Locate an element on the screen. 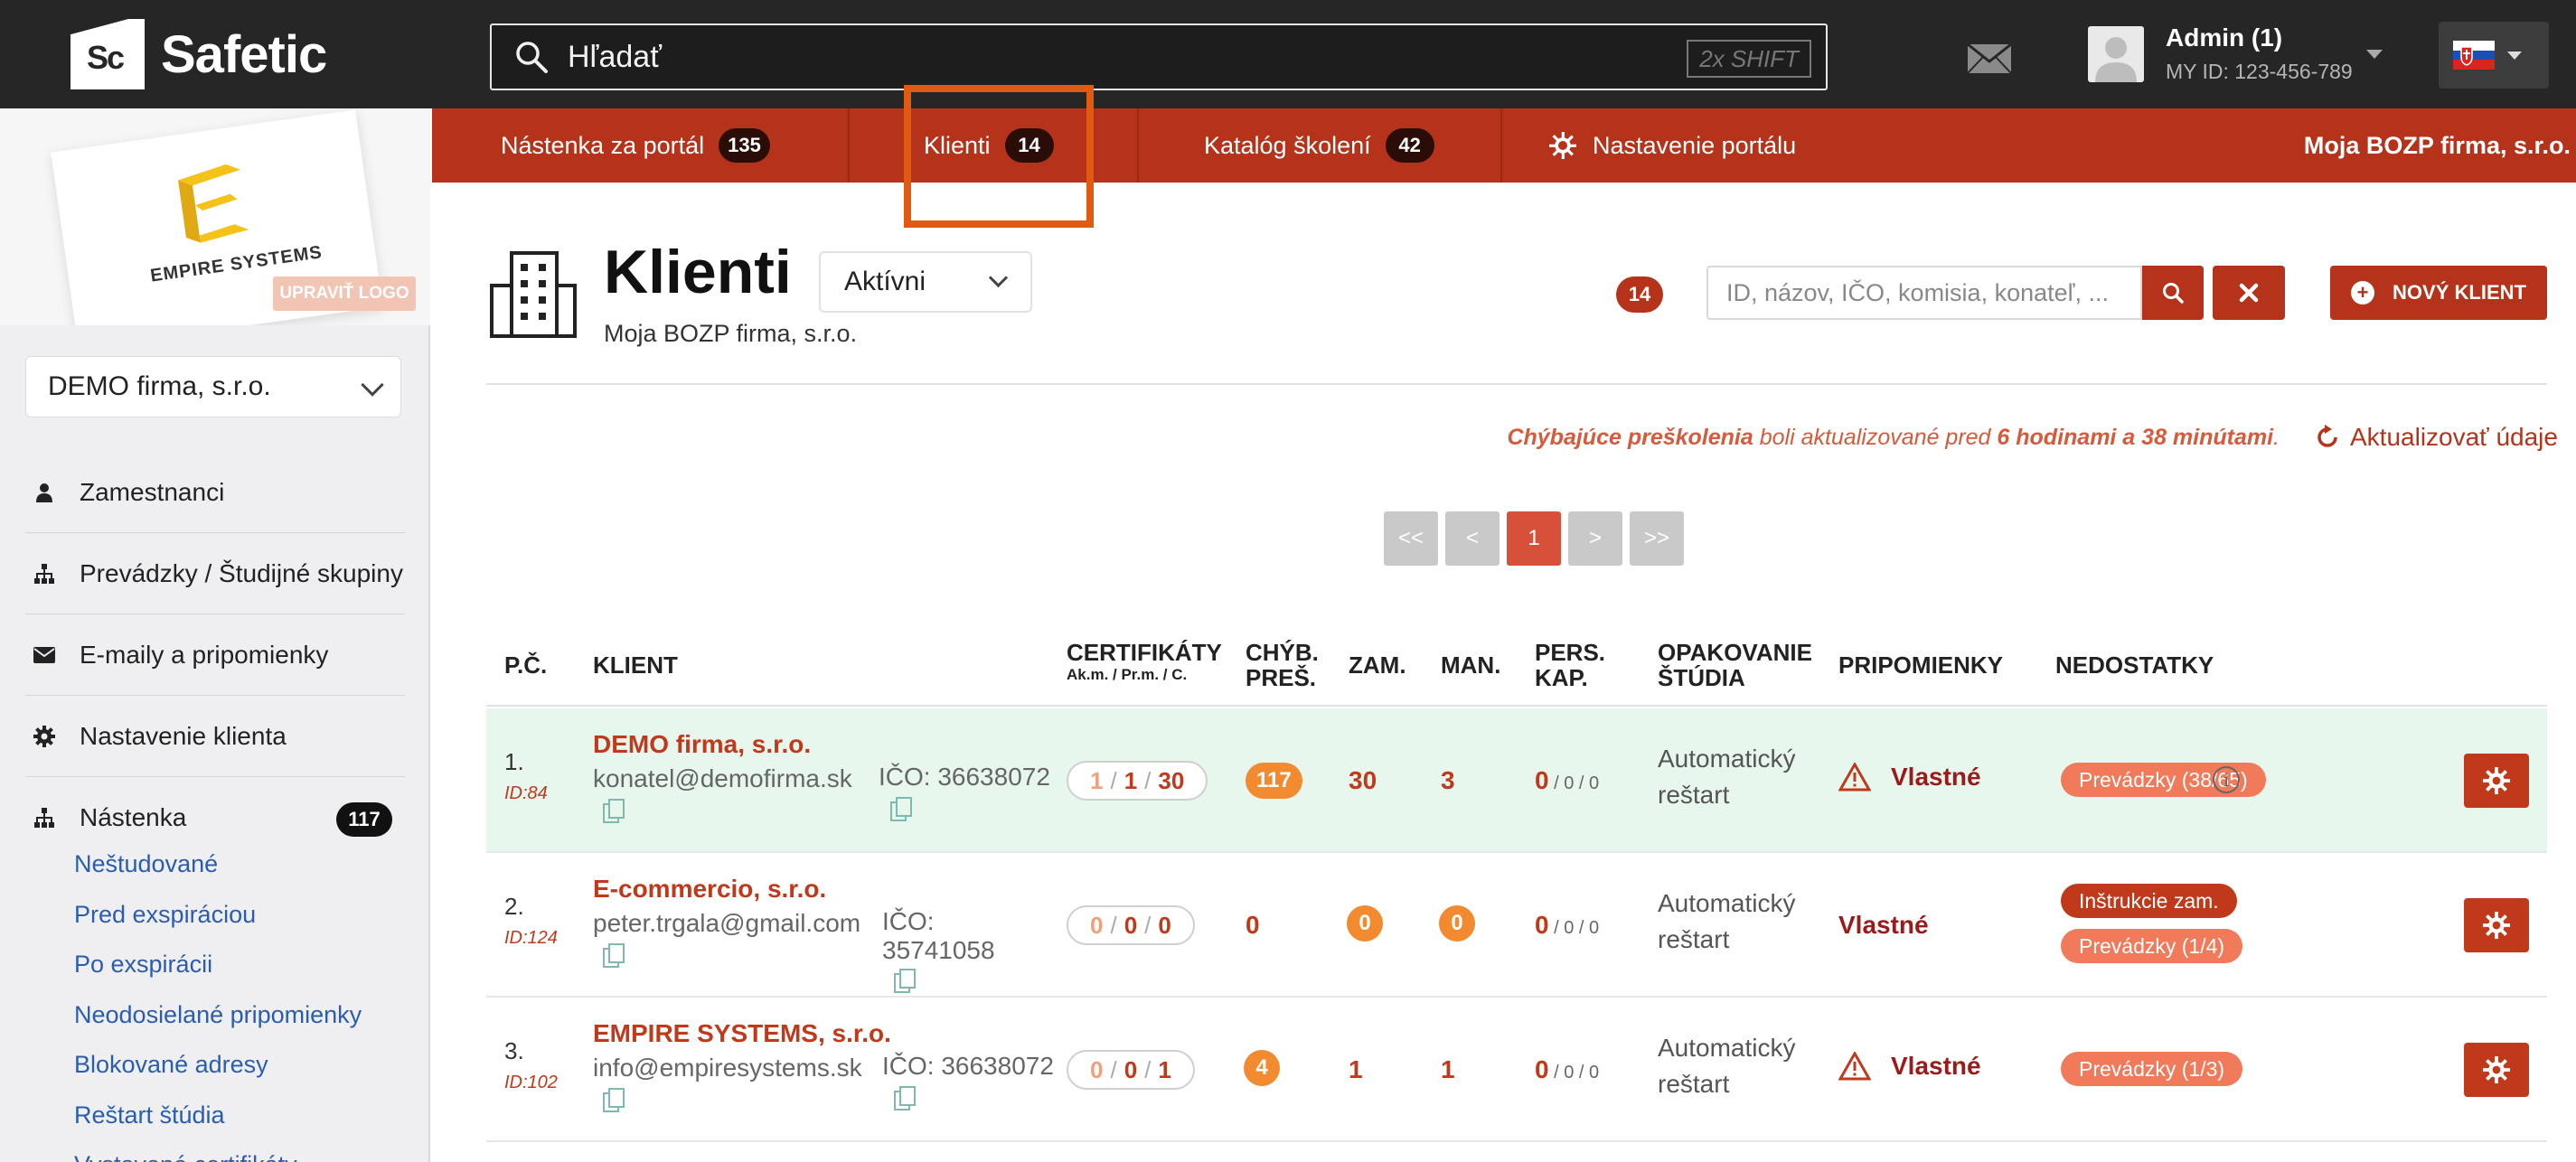 The height and width of the screenshot is (1162, 2576). org-icon is located at coordinates (45, 574).